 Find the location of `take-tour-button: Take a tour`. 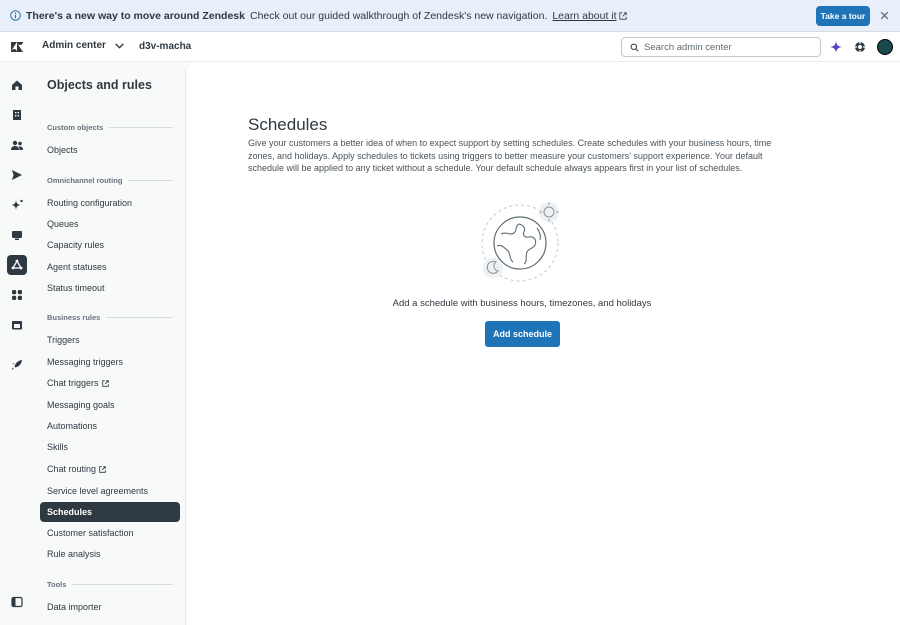

take-tour-button: Take a tour is located at coordinates (843, 16).